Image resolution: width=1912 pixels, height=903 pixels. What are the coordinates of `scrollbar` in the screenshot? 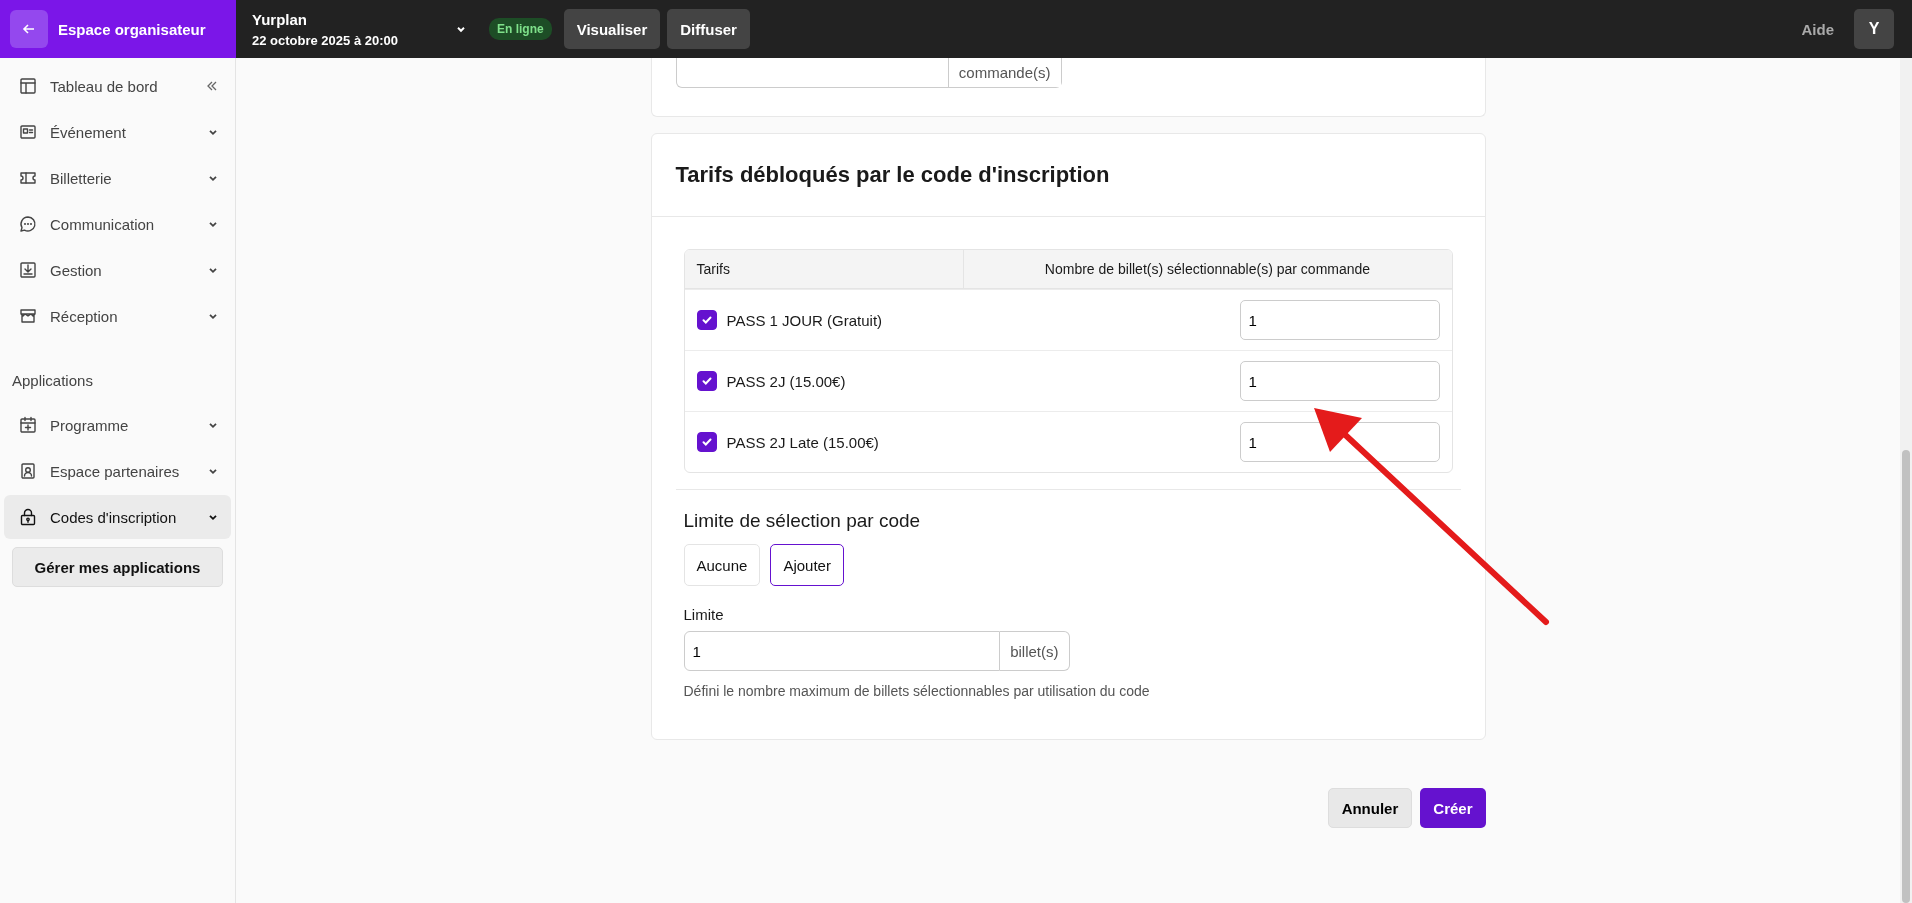 It's located at (1906, 480).